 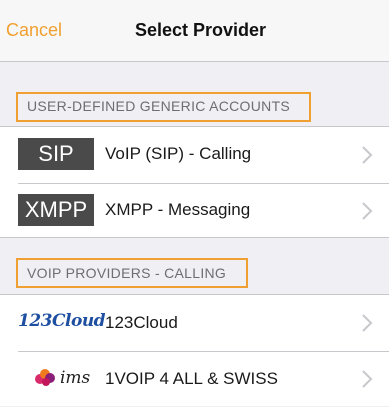 I want to click on list-item-label: 1VOIP 4 ALL & SWISS, so click(x=191, y=378).